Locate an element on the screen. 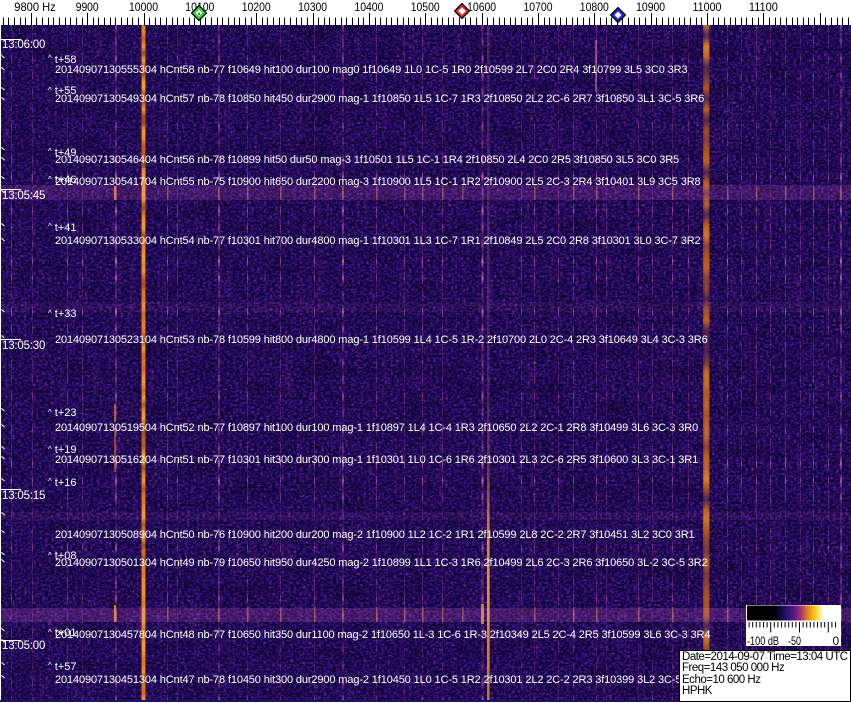 This screenshot has width=851, height=703. svg-text: 10300 is located at coordinates (312, 7).